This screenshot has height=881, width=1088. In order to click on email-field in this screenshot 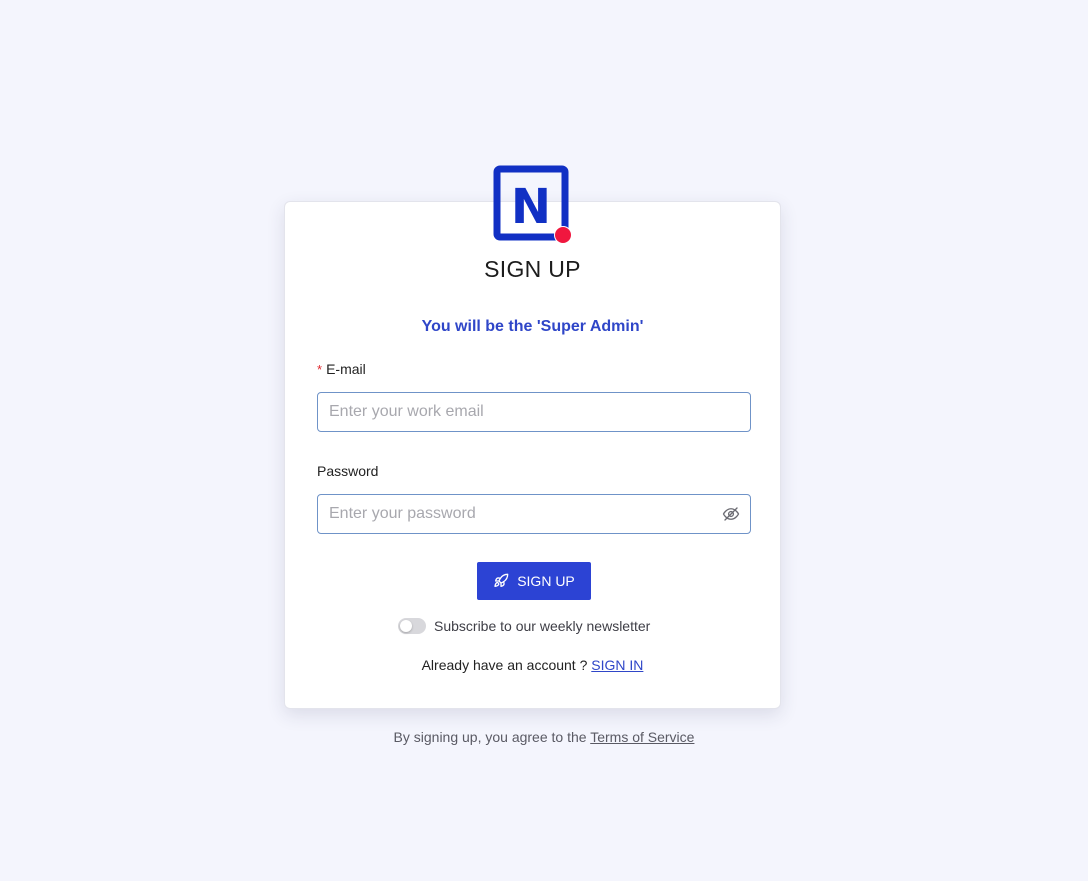, I will do `click(519, 412)`.